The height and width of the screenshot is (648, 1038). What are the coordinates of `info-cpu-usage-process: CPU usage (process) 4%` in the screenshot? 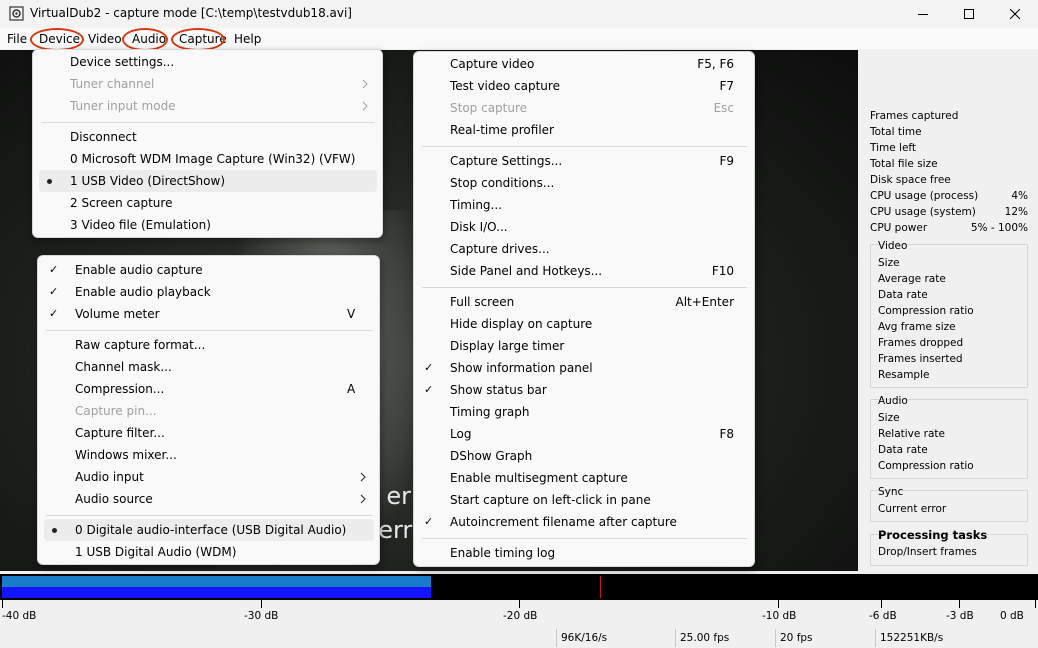 It's located at (949, 196).